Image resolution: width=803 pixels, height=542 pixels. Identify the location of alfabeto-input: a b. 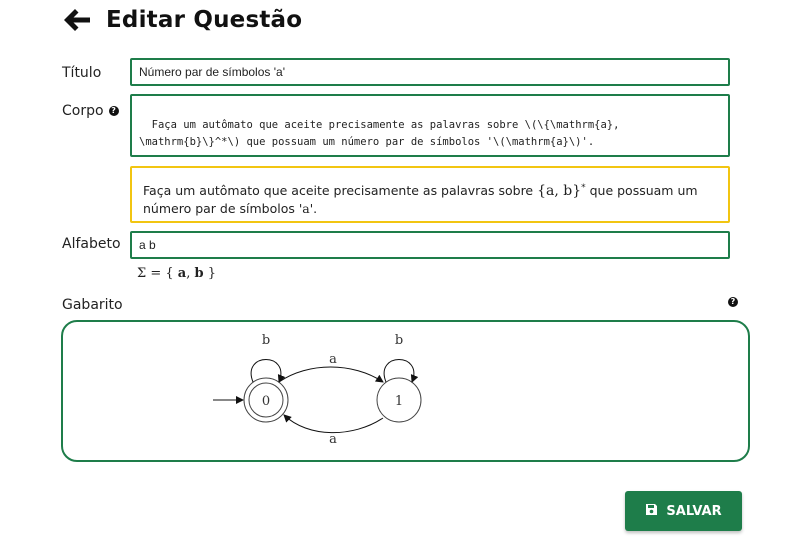
(430, 245).